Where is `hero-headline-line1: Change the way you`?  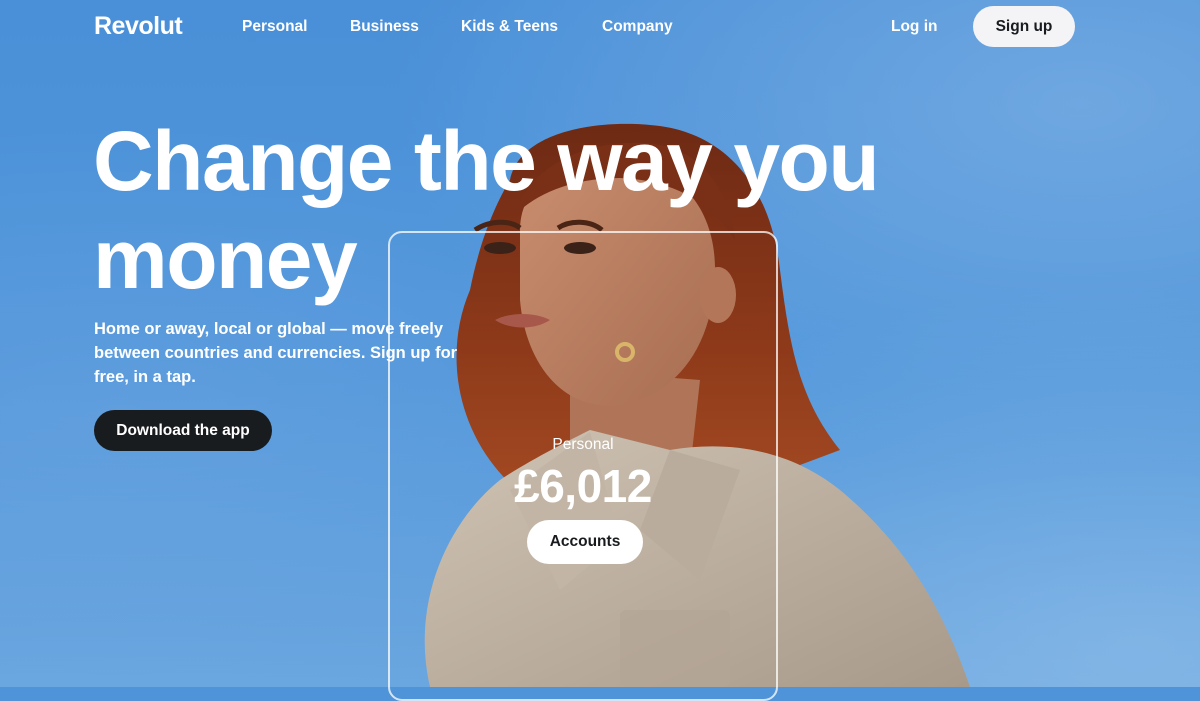
hero-headline-line1: Change the way you is located at coordinates (486, 161).